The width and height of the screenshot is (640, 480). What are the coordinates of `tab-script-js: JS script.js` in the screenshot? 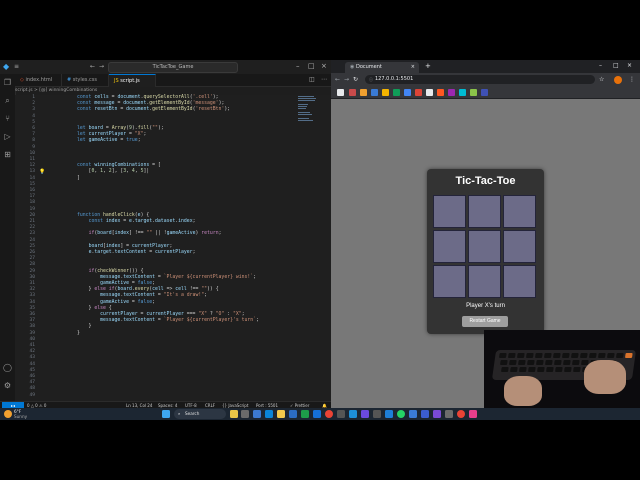 It's located at (132, 80).